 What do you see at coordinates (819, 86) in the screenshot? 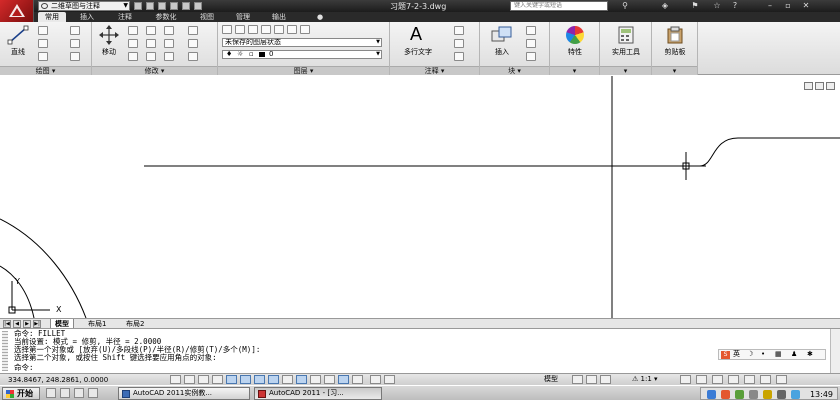
I see `viewport-restore-icon` at bounding box center [819, 86].